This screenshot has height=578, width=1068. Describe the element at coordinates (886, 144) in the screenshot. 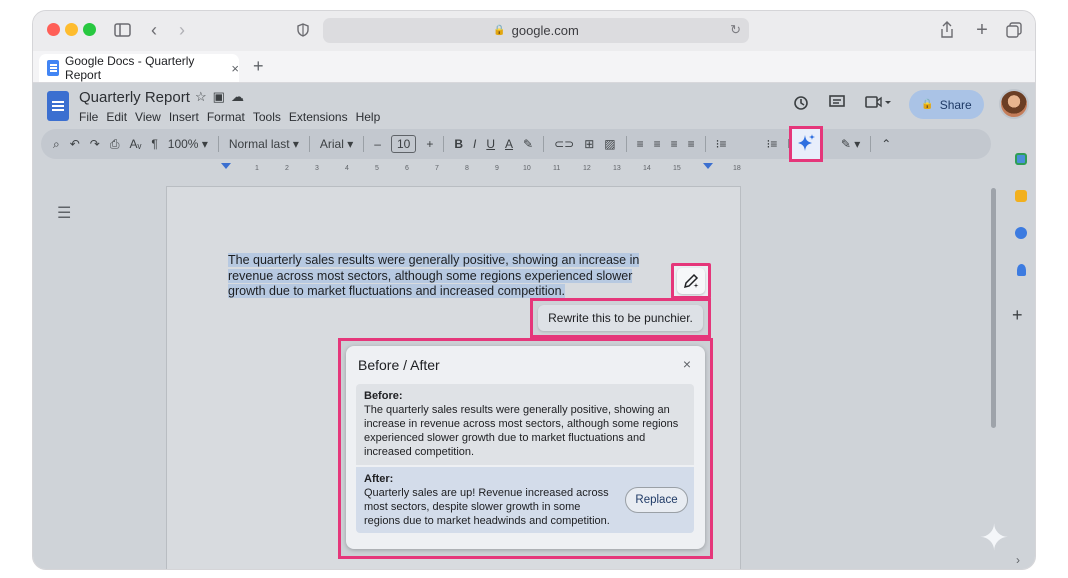

I see `collapse-toolbar-icon: ⌃` at that location.